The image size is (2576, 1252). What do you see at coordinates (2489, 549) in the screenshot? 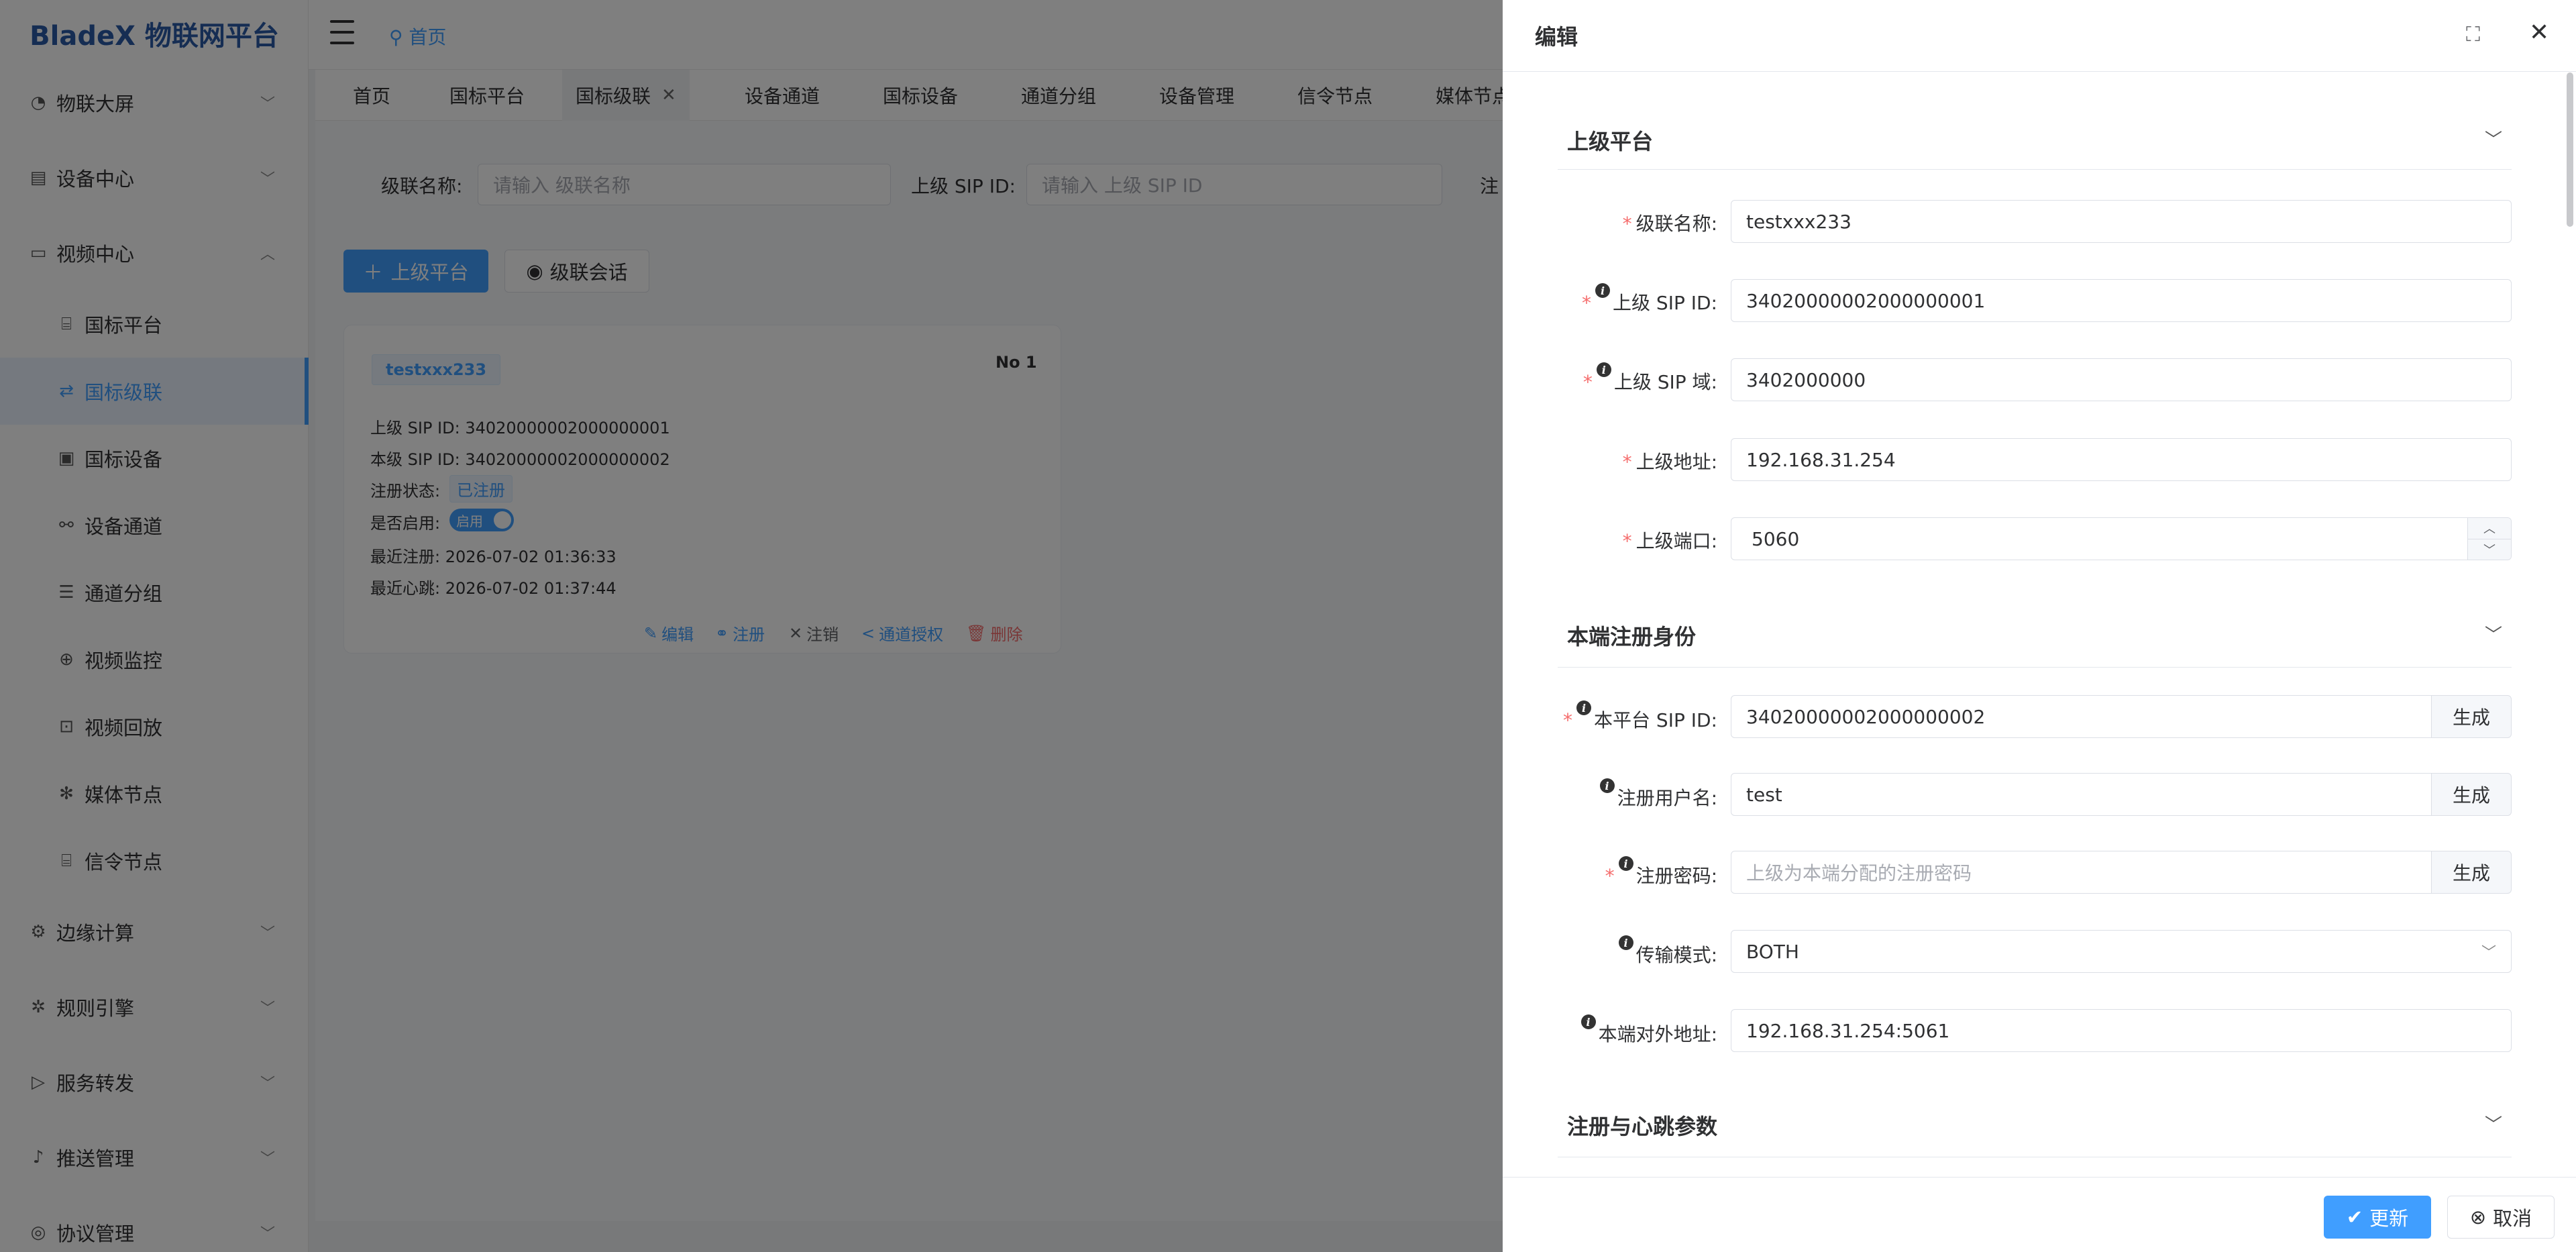
I see `decrement-icon: ﹀` at bounding box center [2489, 549].